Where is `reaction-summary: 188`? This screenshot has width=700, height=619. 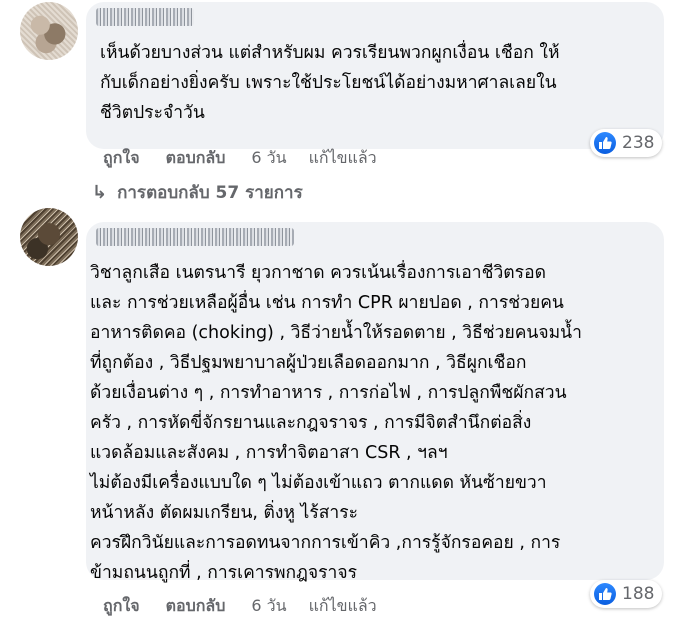
reaction-summary: 188 is located at coordinates (626, 594).